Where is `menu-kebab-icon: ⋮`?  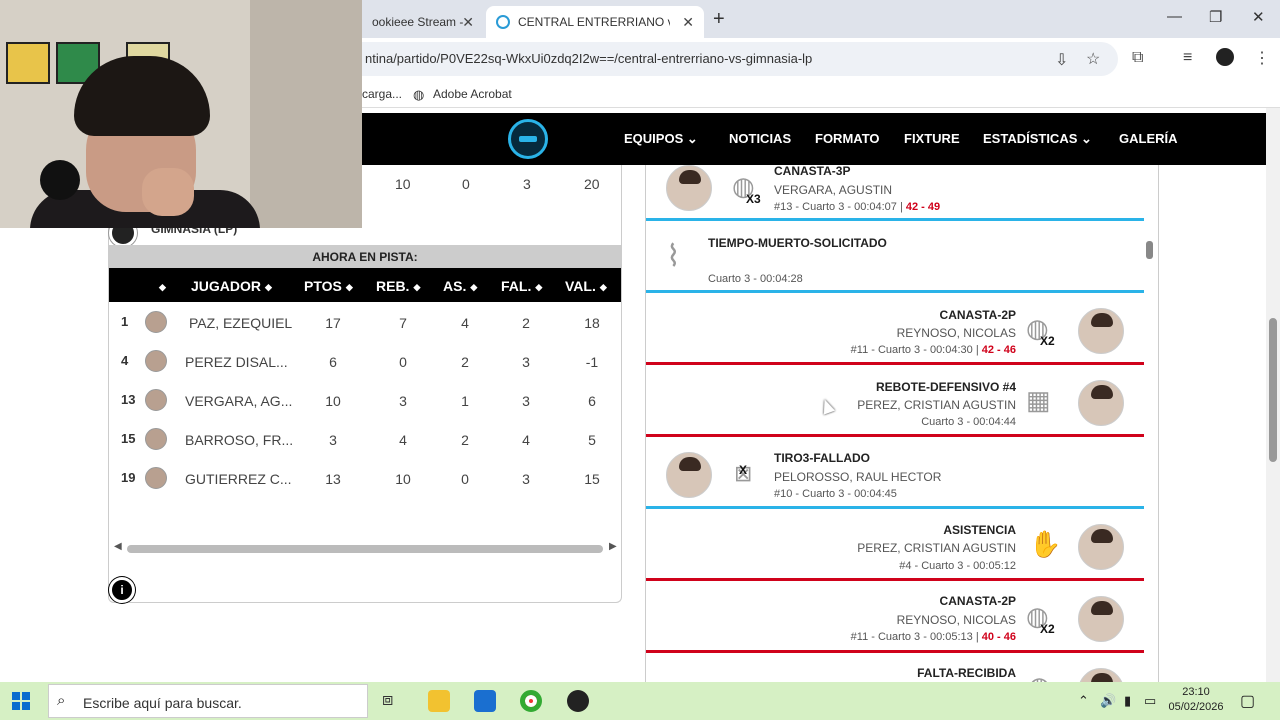
menu-kebab-icon: ⋮ is located at coordinates (1262, 58).